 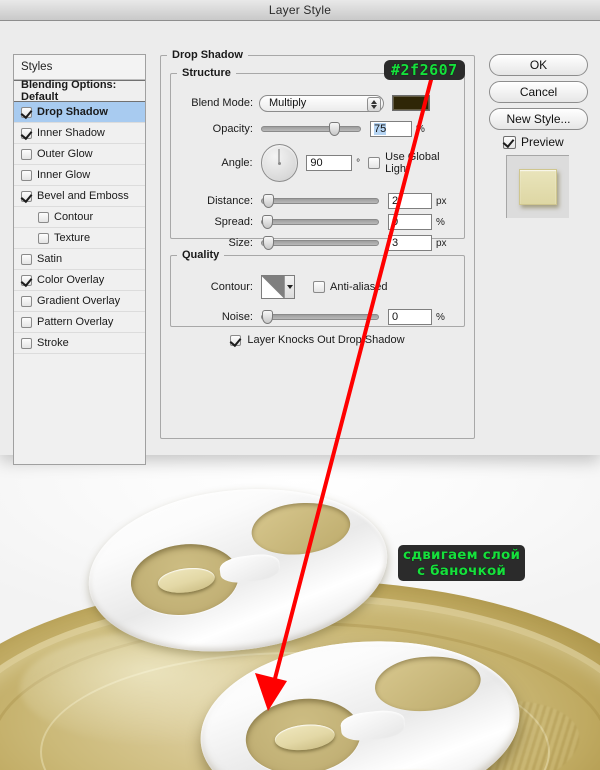 I want to click on anti-aliased-checkbox, so click(x=319, y=287).